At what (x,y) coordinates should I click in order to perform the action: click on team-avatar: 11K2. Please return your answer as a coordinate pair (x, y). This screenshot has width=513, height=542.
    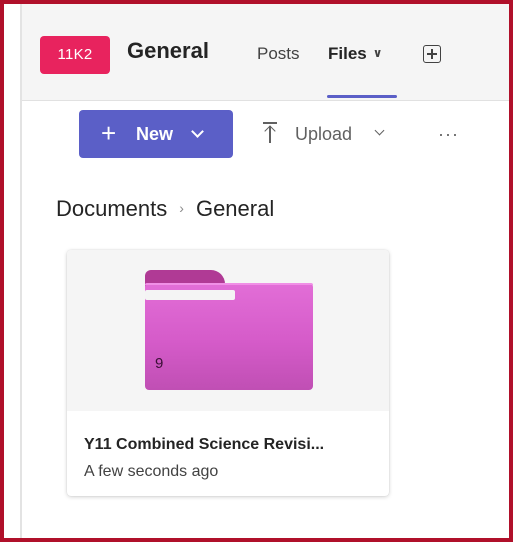
    Looking at the image, I should click on (75, 55).